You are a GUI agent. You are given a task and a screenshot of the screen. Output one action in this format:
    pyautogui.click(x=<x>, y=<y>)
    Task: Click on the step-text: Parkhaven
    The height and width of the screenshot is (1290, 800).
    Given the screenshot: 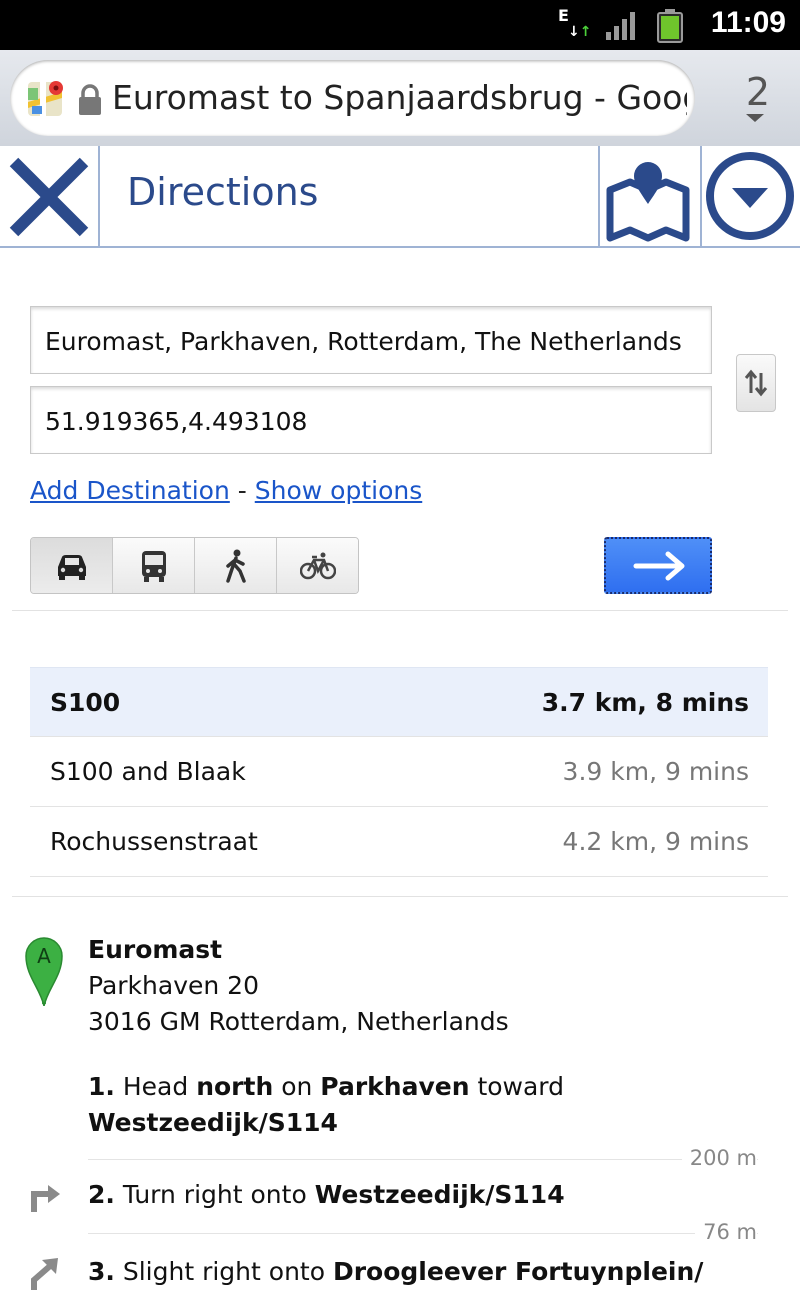 What is the action you would take?
    pyautogui.click(x=395, y=1086)
    